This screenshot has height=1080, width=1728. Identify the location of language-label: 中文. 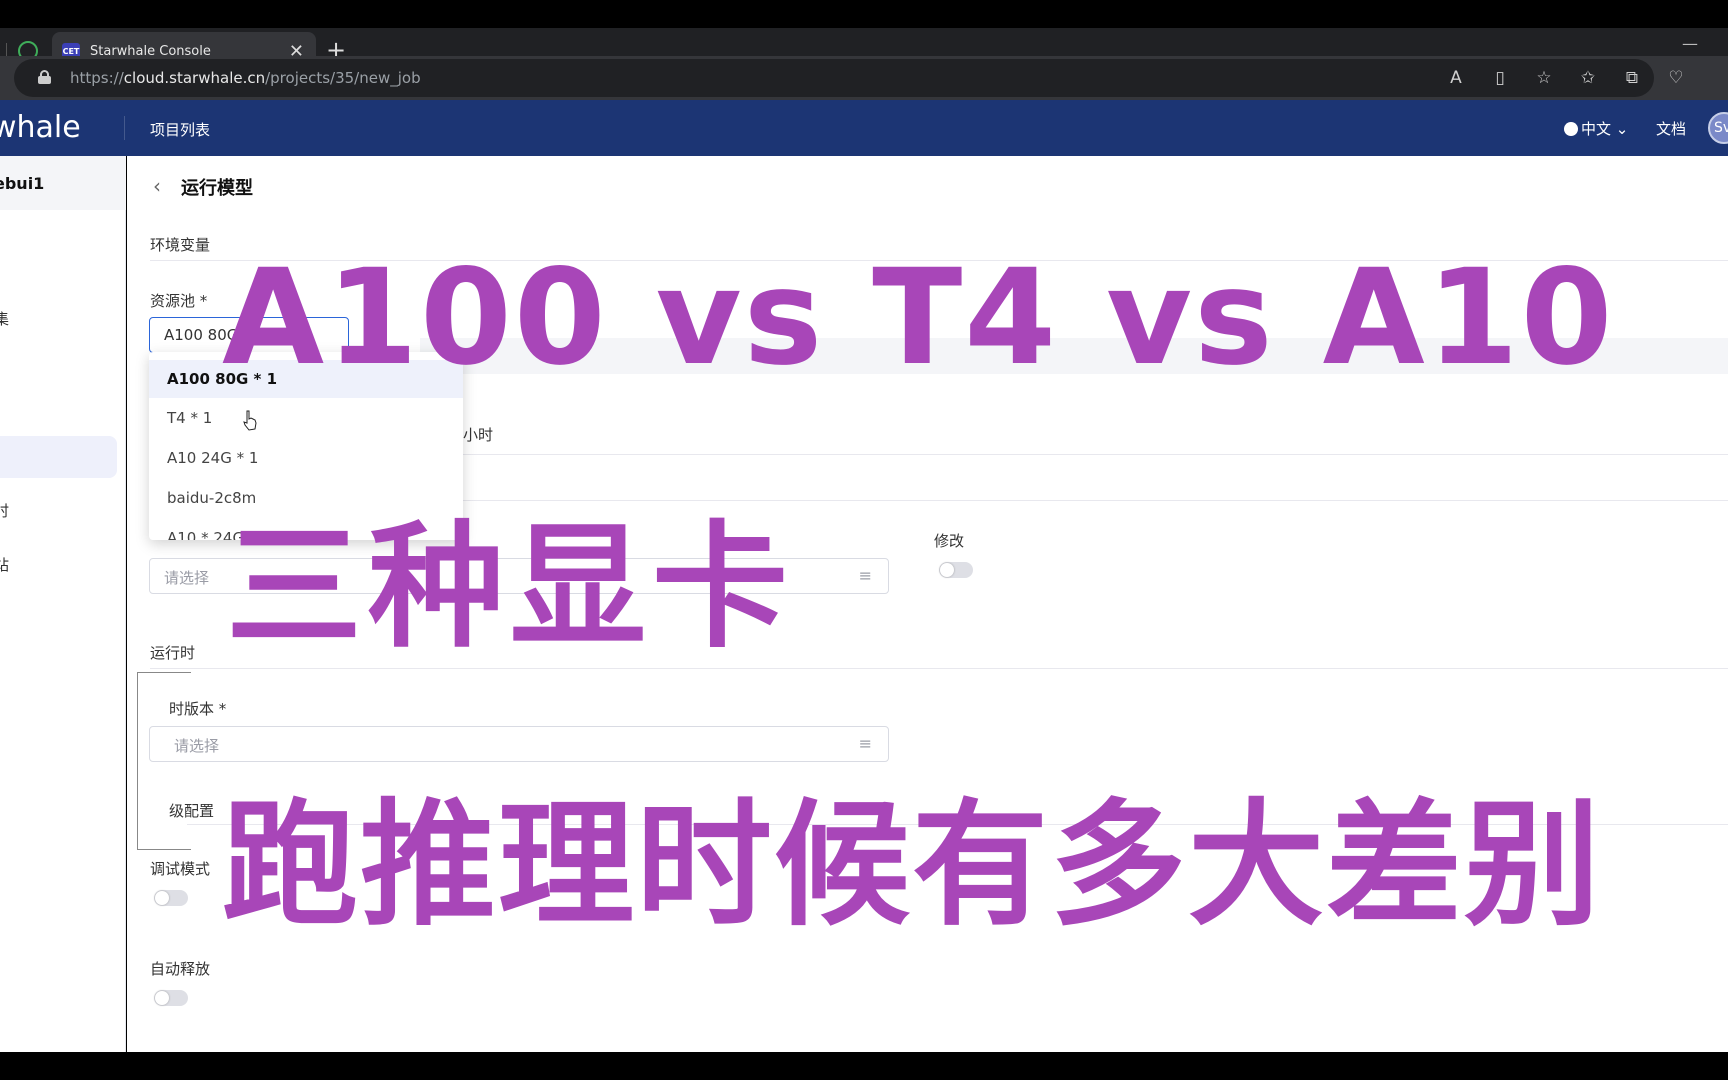
(1596, 129).